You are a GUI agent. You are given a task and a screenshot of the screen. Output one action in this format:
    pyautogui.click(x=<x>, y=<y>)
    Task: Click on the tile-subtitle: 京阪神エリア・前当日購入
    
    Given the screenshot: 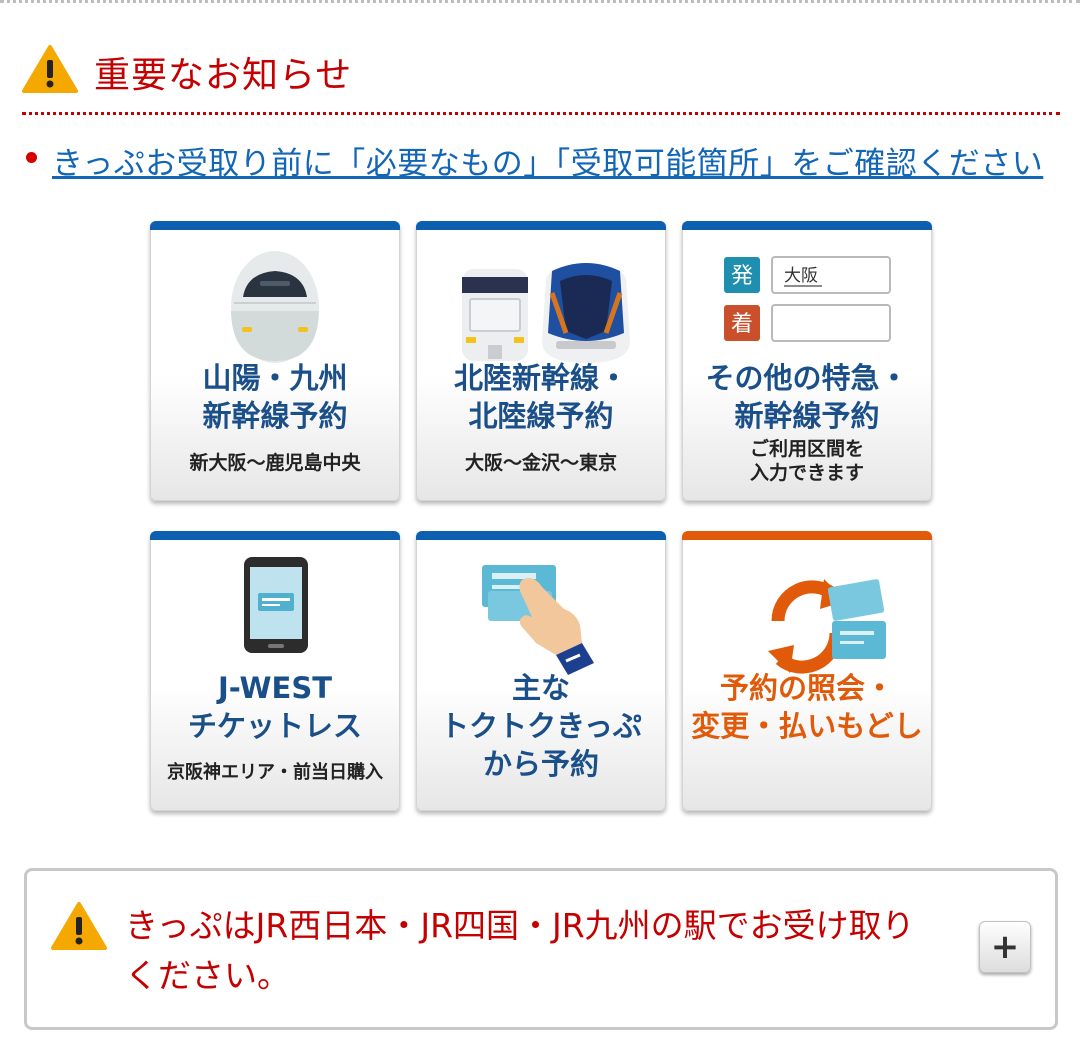 What is the action you would take?
    pyautogui.click(x=275, y=772)
    